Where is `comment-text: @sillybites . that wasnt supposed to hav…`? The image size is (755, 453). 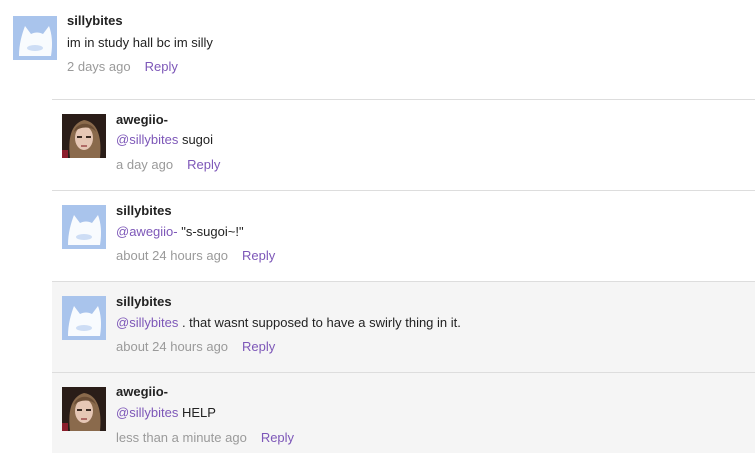
comment-text: @sillybites . that wasnt supposed to hav… is located at coordinates (288, 323).